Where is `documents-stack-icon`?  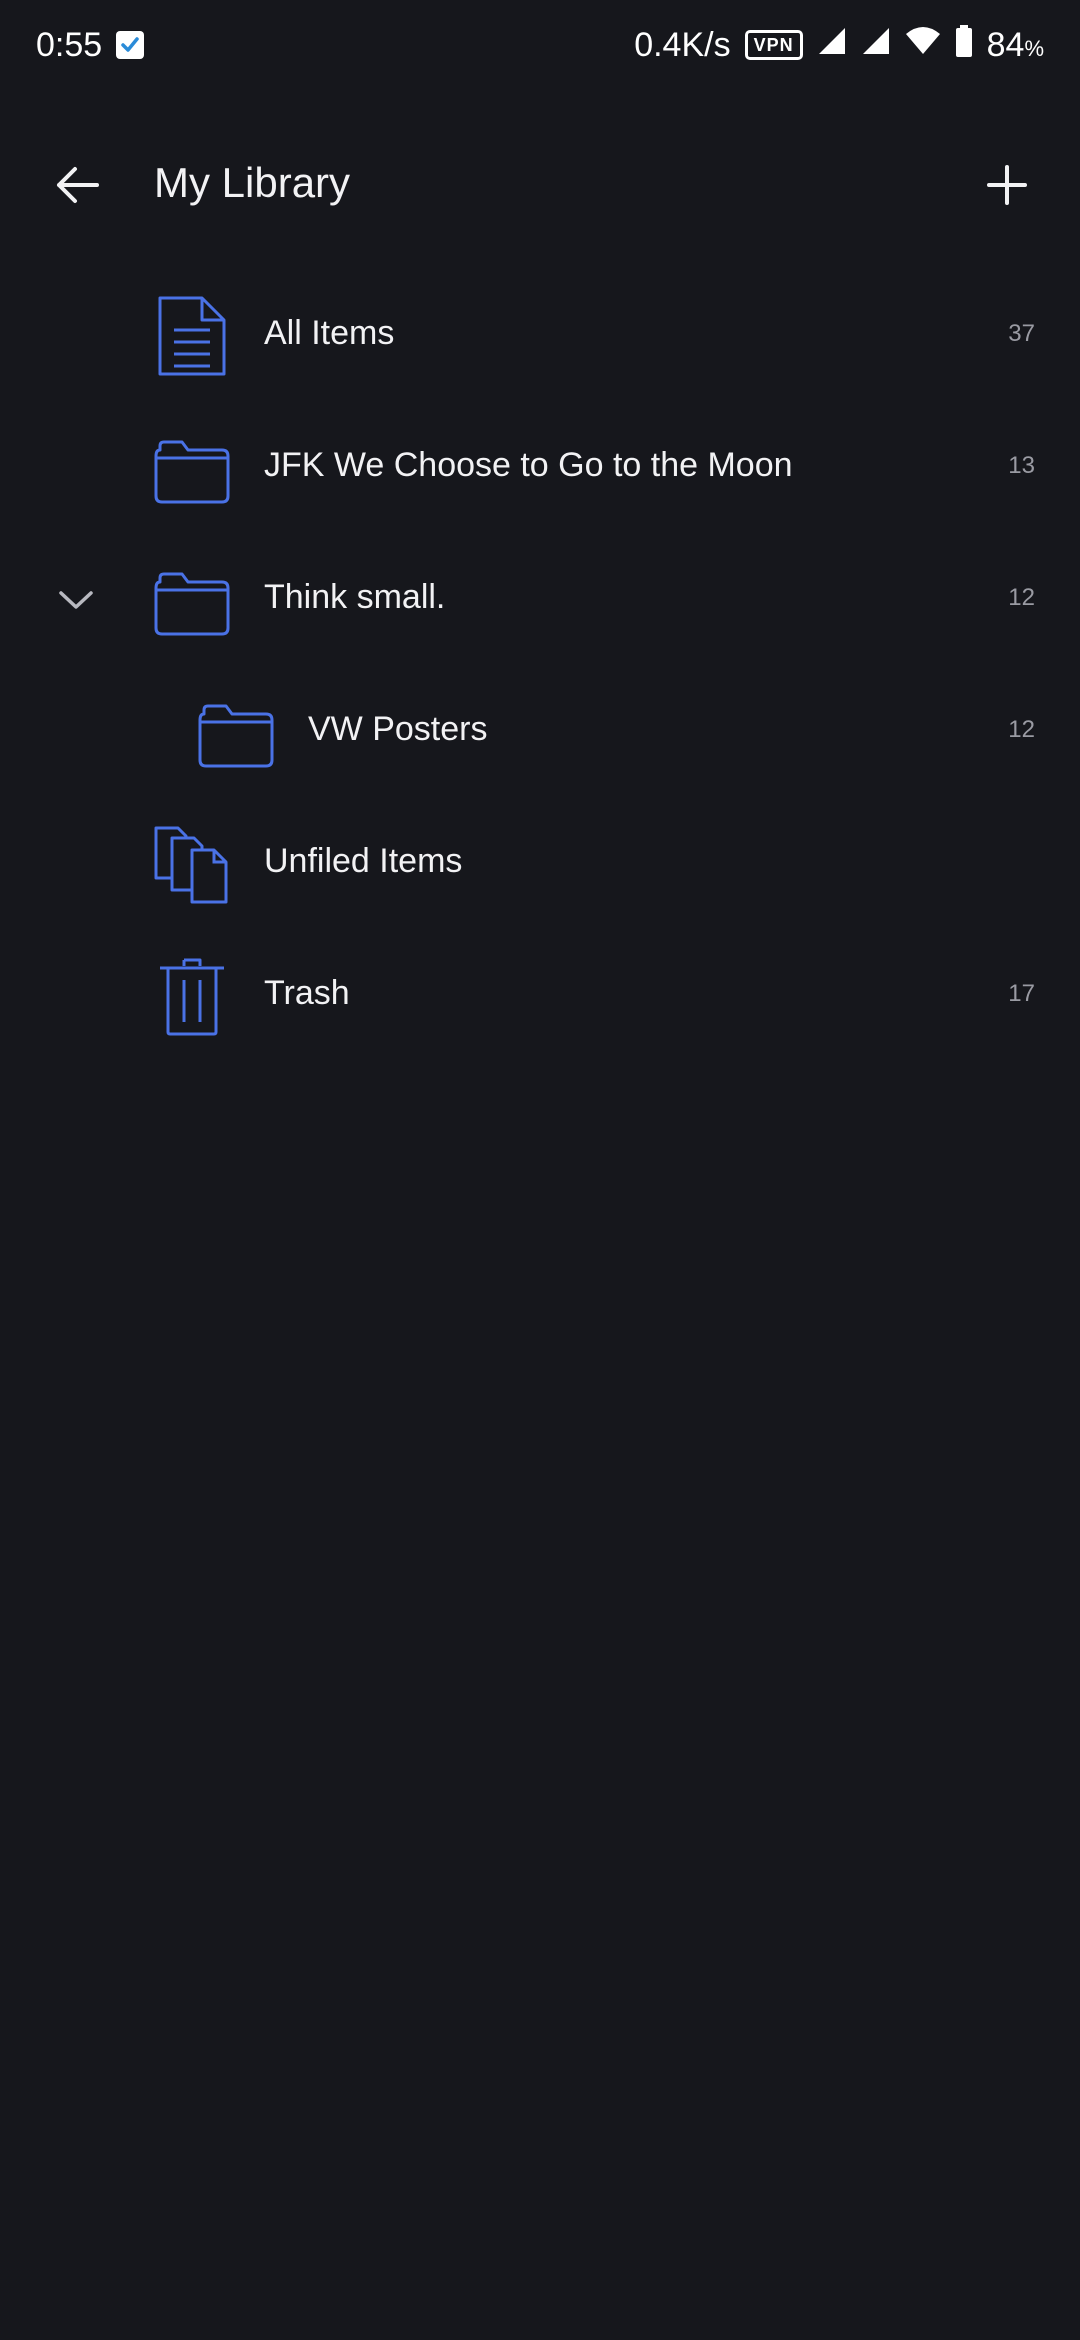 documents-stack-icon is located at coordinates (191, 865).